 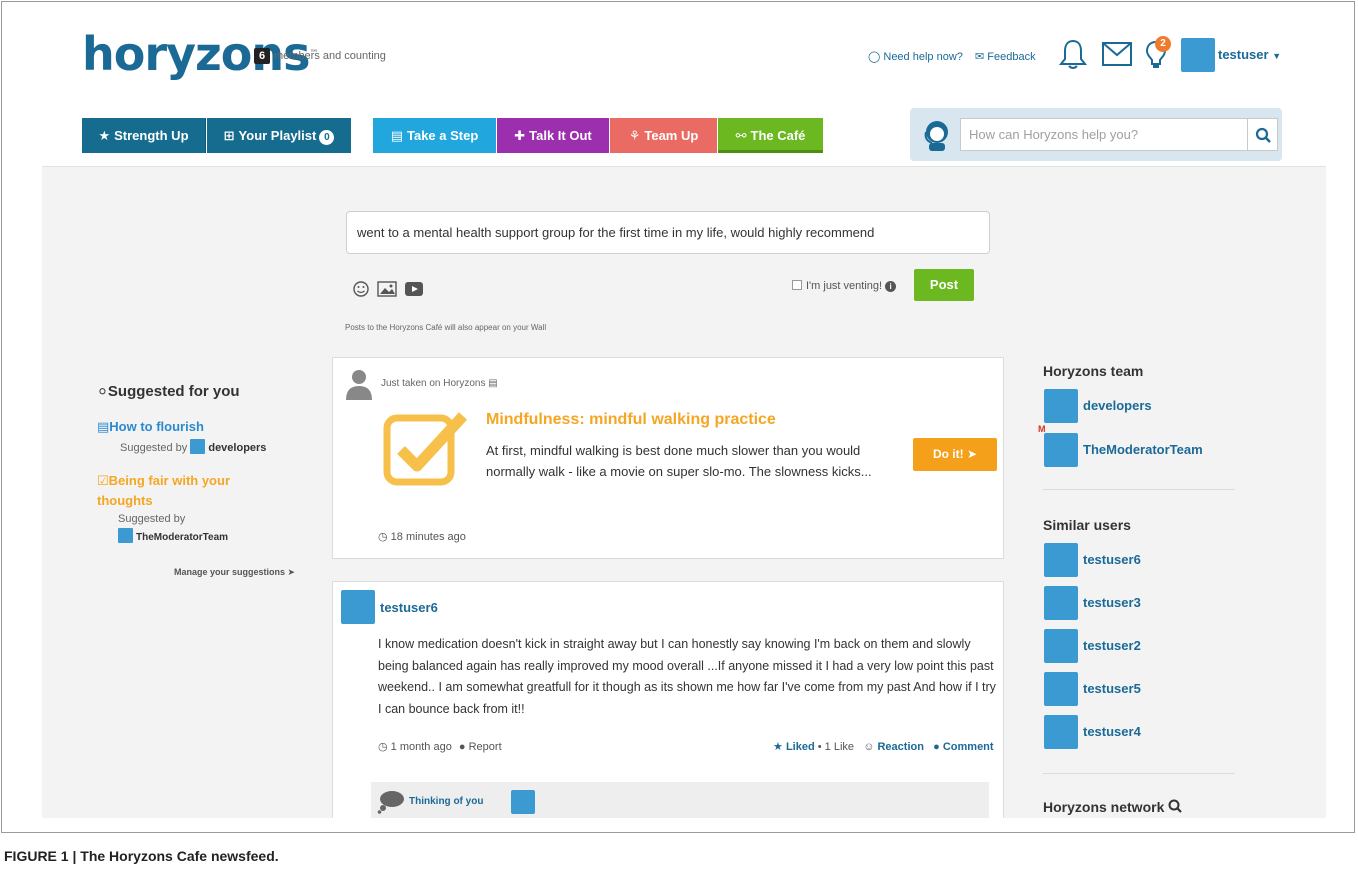 What do you see at coordinates (330, 56) in the screenshot?
I see `tagline: members and counting` at bounding box center [330, 56].